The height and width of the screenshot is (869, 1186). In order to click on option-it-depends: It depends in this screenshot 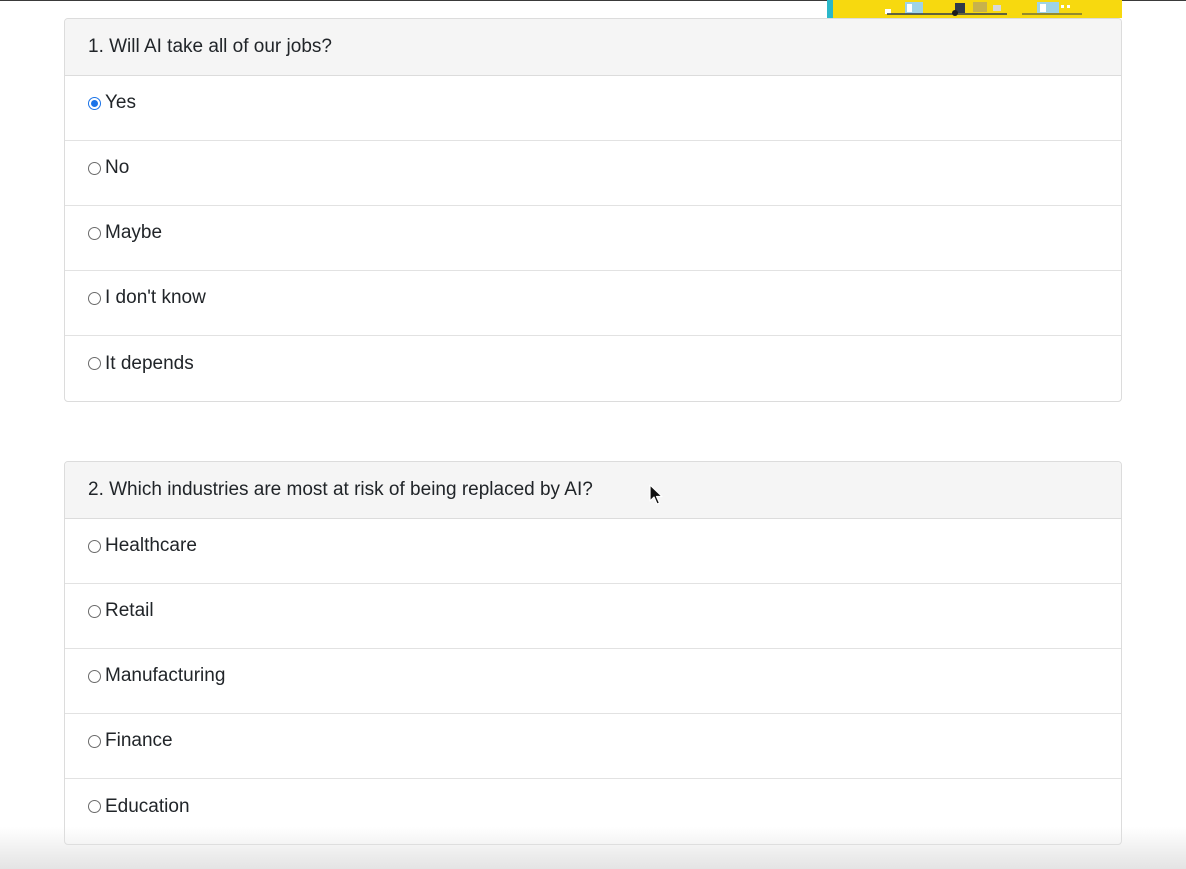, I will do `click(593, 368)`.